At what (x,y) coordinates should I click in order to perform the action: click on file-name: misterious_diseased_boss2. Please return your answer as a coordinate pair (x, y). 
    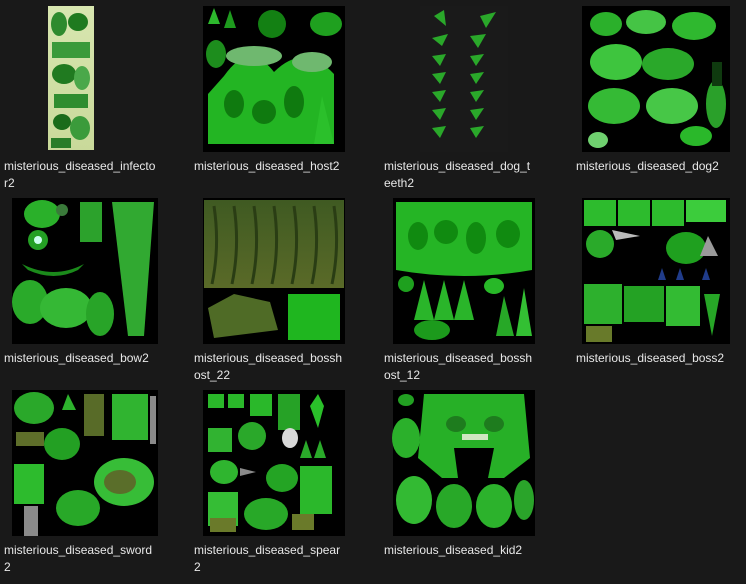
    Looking at the image, I should click on (650, 358).